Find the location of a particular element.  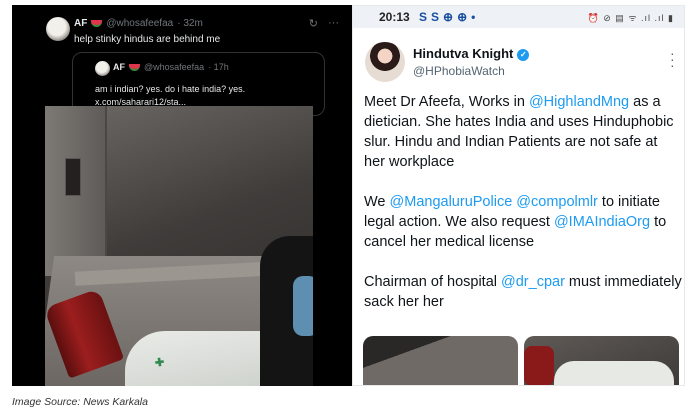

status-time: 20:13 is located at coordinates (394, 17).